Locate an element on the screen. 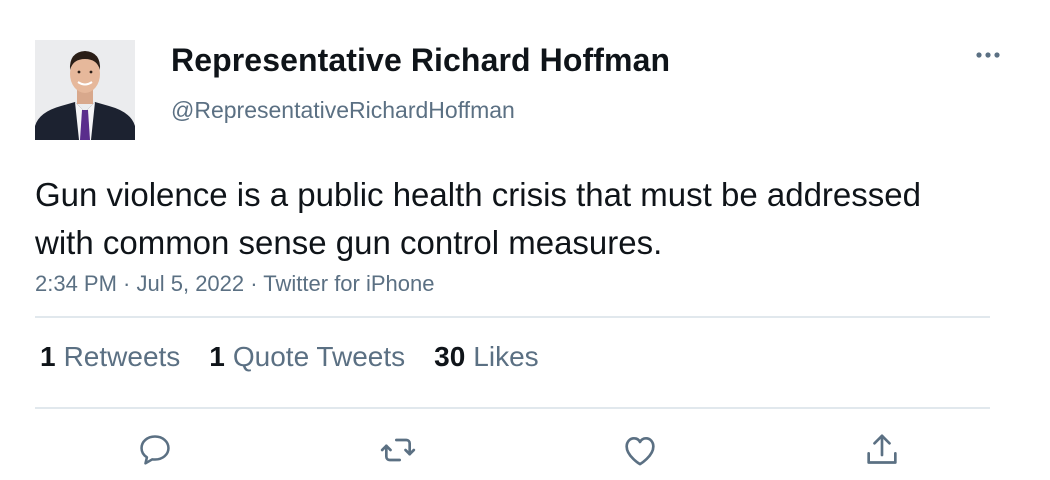  like-button is located at coordinates (640, 450).